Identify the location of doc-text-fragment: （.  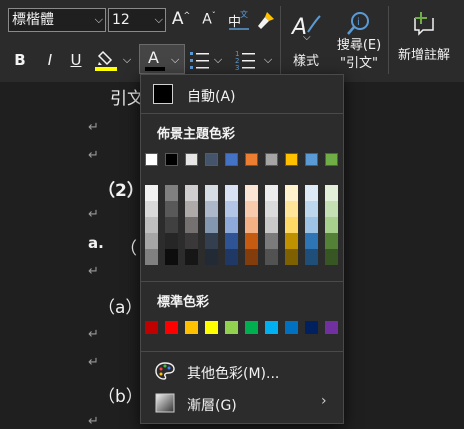
(128, 249).